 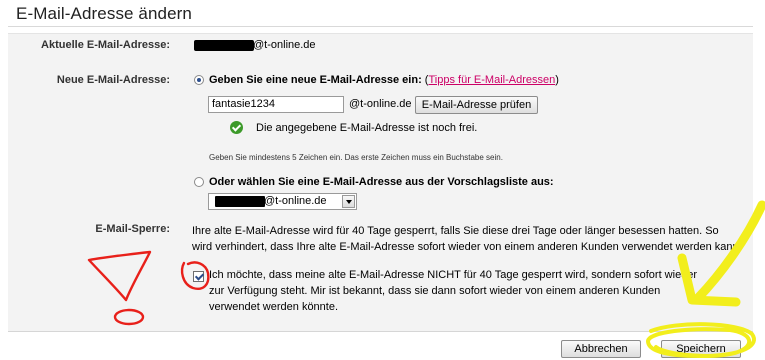 I want to click on new-email-domain: @t-online.de, so click(x=380, y=104).